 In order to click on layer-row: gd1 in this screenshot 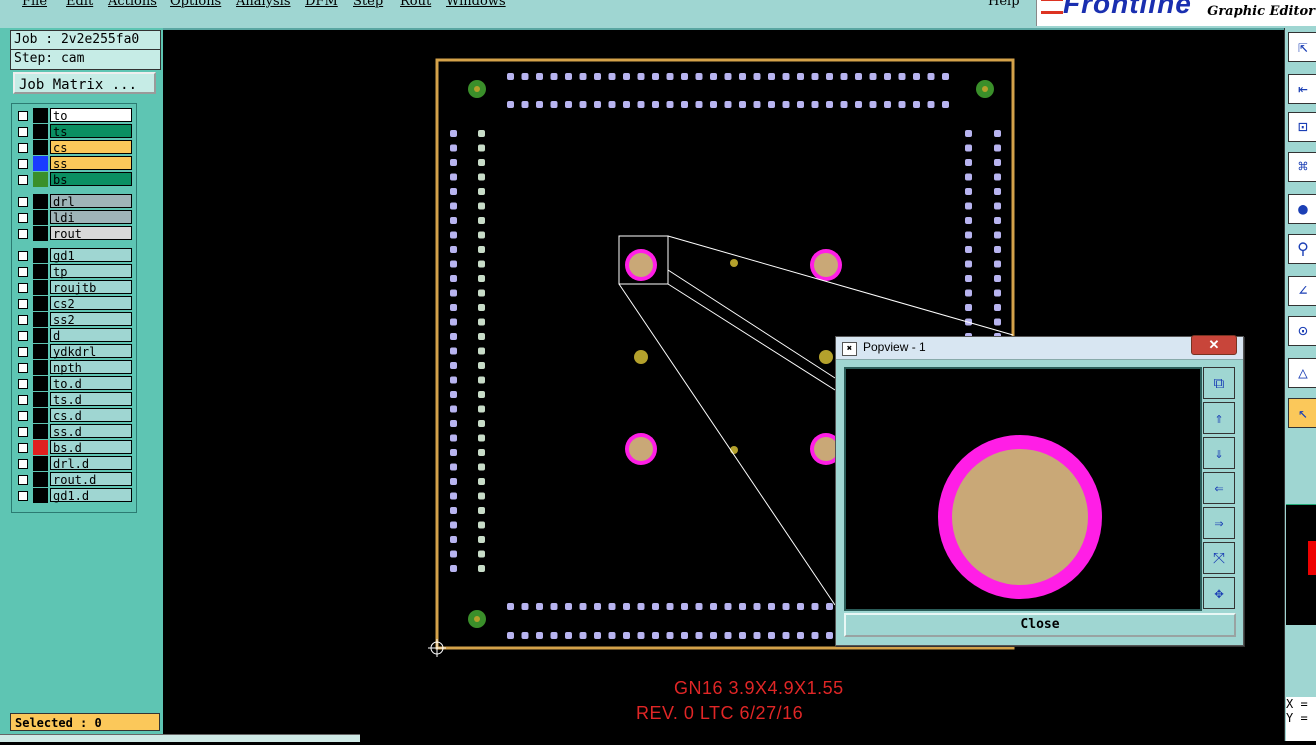, I will do `click(73, 255)`.